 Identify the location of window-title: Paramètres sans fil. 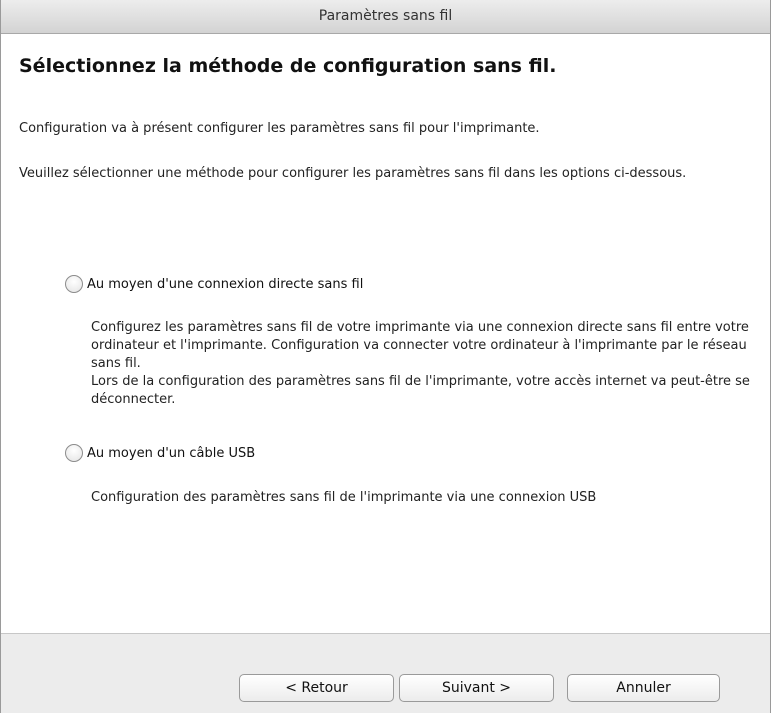
(385, 17).